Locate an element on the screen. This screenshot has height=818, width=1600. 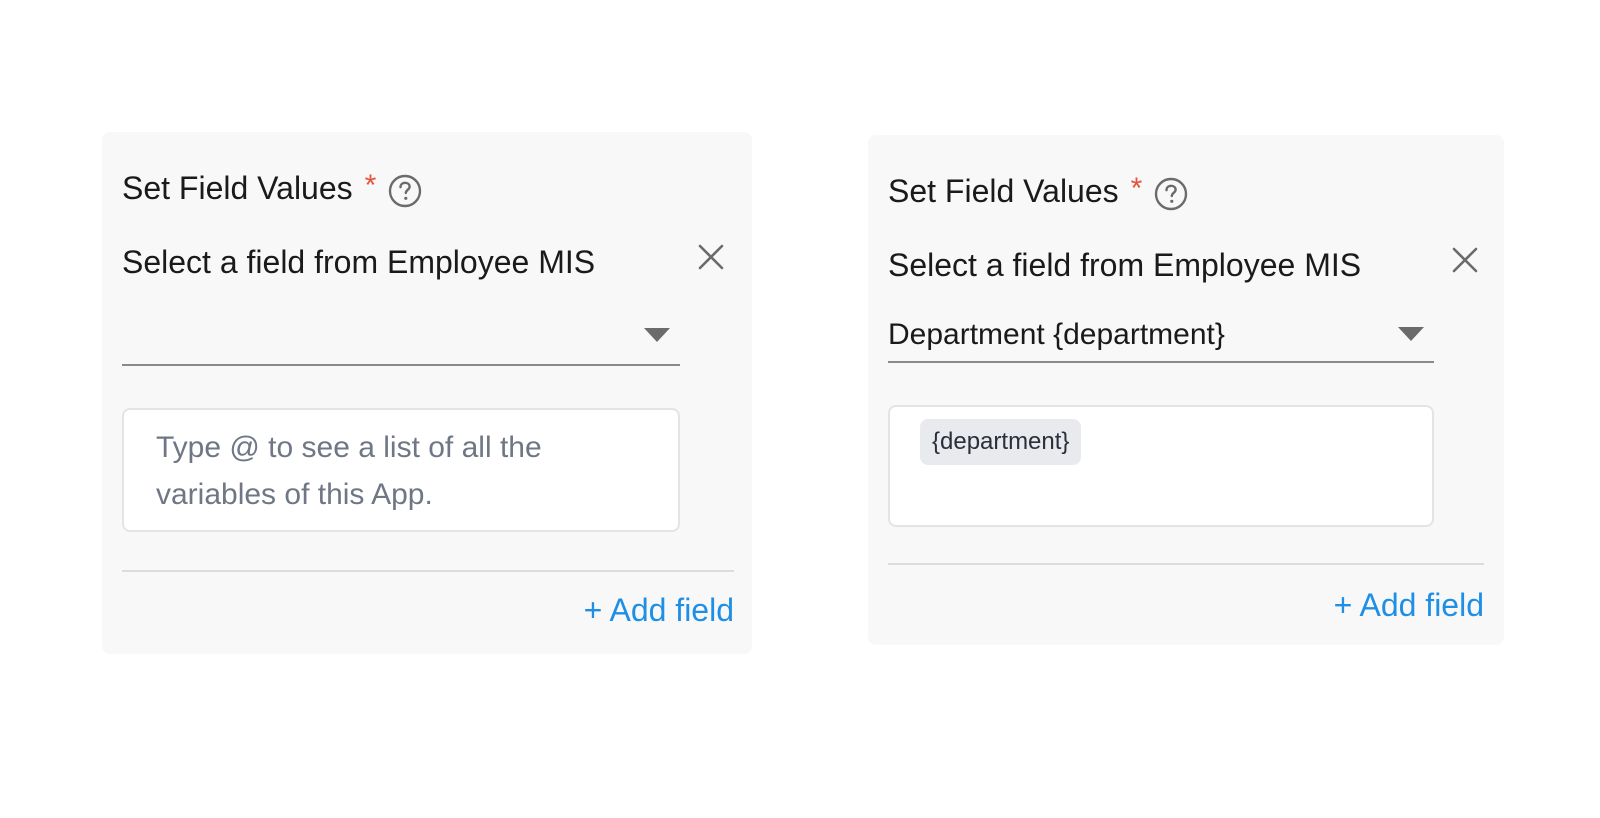
field-select-dropdown: Department {department} is located at coordinates (1161, 337).